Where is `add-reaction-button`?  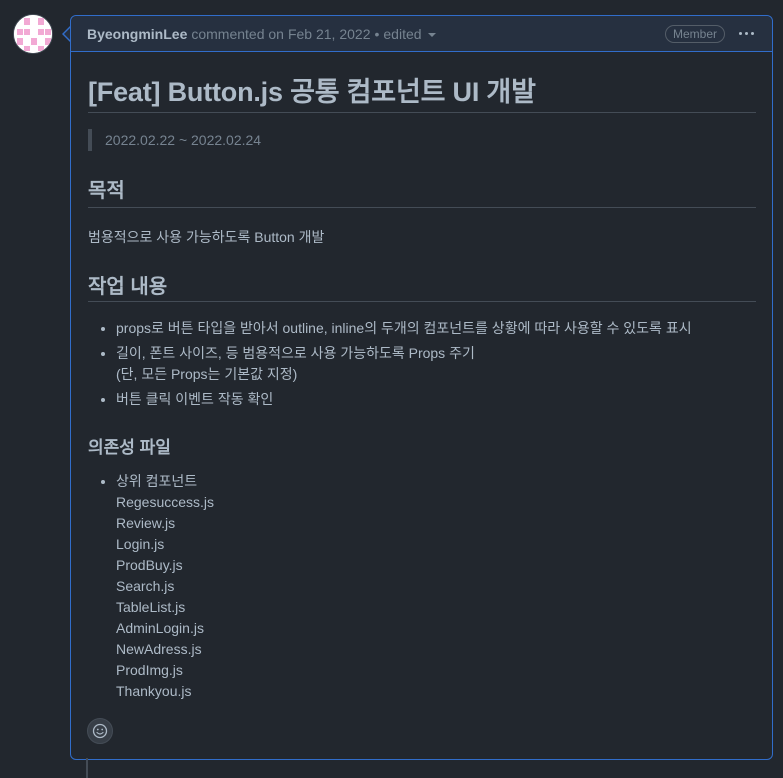 add-reaction-button is located at coordinates (100, 731).